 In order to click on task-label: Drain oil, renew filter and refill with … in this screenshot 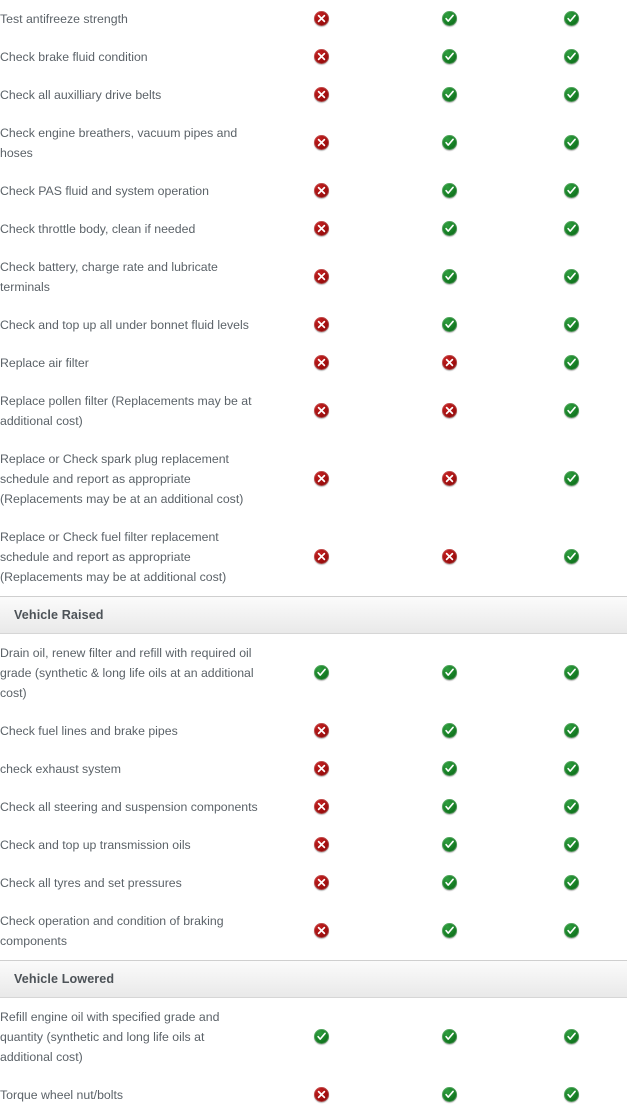, I will do `click(127, 673)`.